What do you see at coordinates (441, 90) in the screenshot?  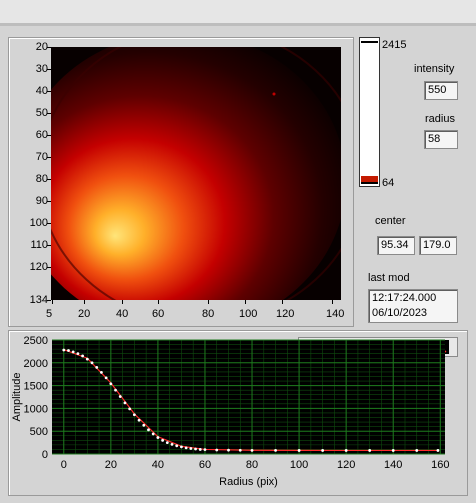 I see `intensity-value: 550` at bounding box center [441, 90].